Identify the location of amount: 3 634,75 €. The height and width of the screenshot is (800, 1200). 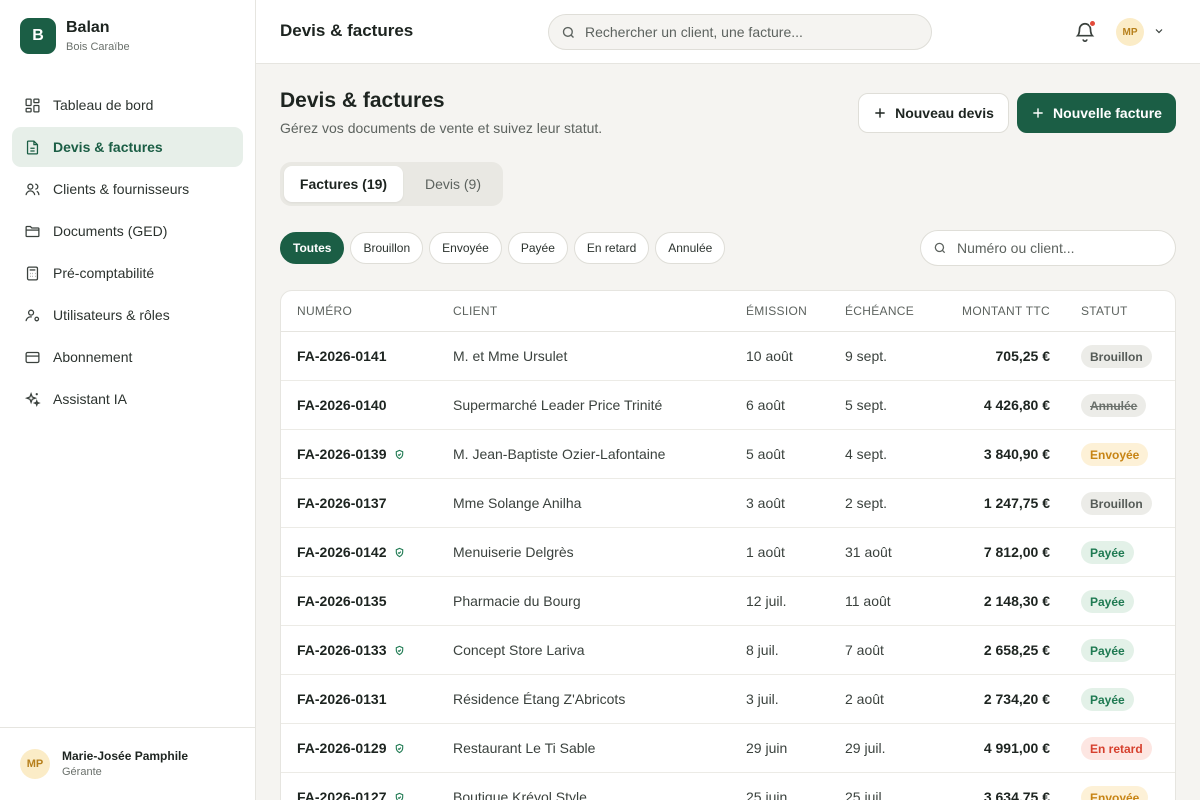
(1016, 794).